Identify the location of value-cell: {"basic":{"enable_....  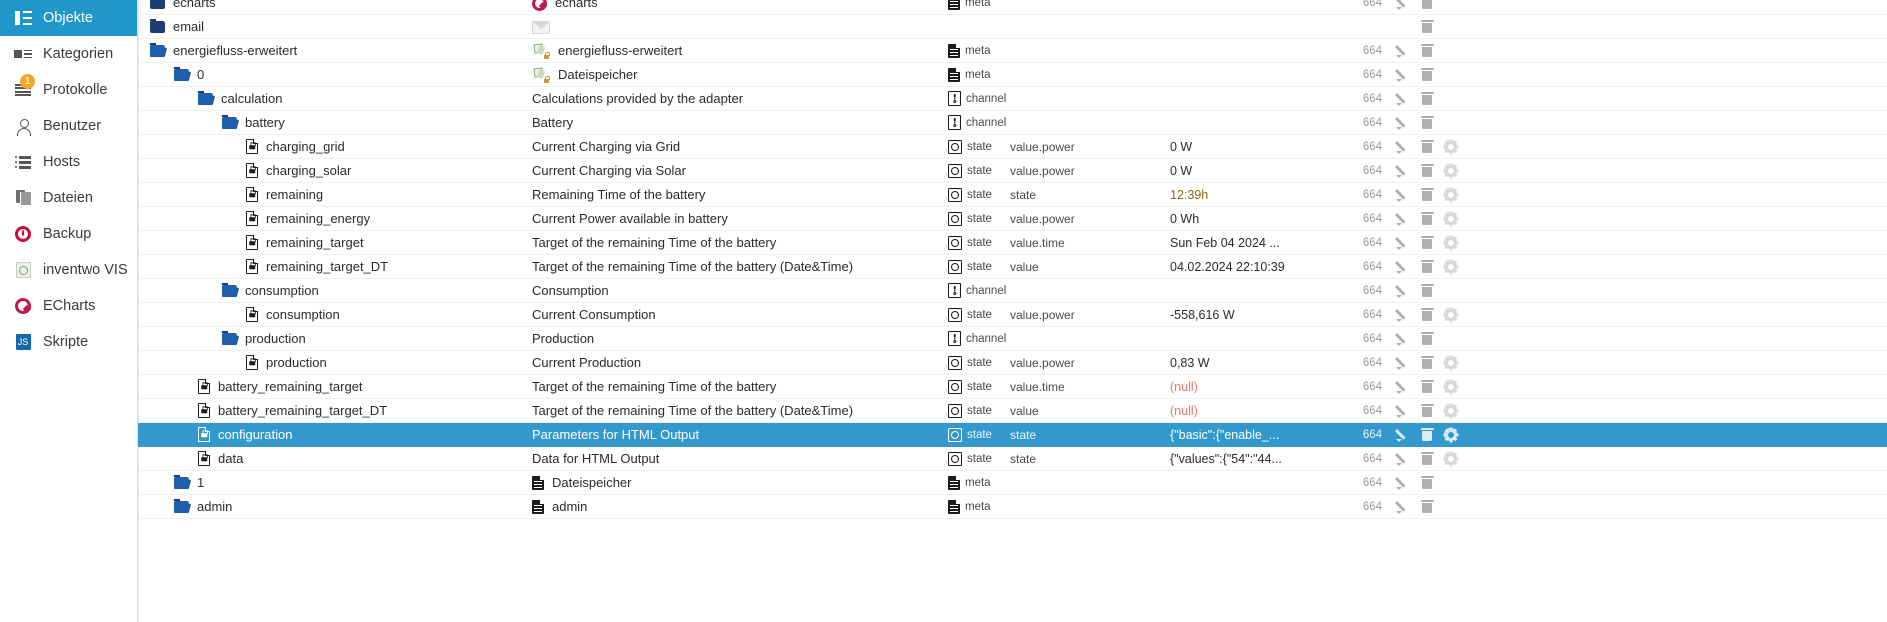
(1259, 435).